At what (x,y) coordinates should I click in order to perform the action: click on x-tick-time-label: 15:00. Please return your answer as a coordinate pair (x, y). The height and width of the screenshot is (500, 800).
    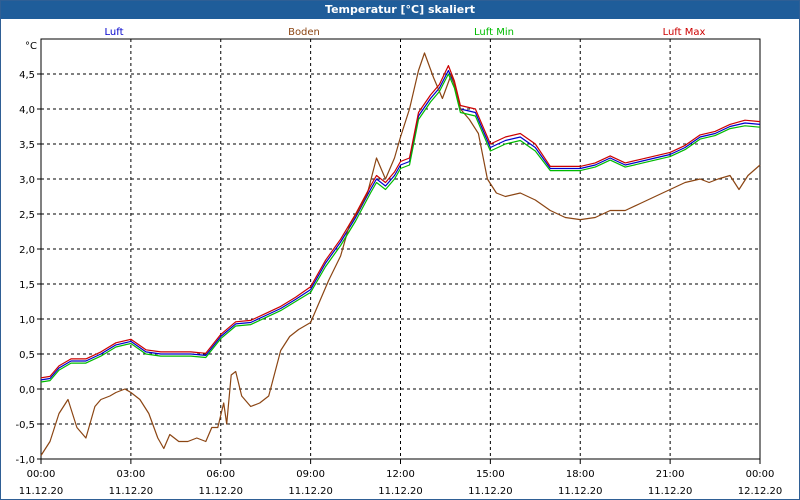
    Looking at the image, I should click on (490, 474).